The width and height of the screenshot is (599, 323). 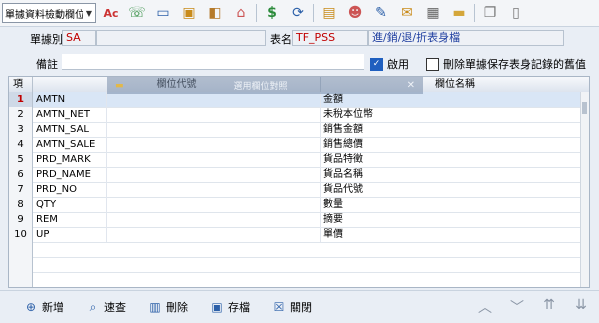 What do you see at coordinates (21, 204) in the screenshot?
I see `row-number: 8` at bounding box center [21, 204].